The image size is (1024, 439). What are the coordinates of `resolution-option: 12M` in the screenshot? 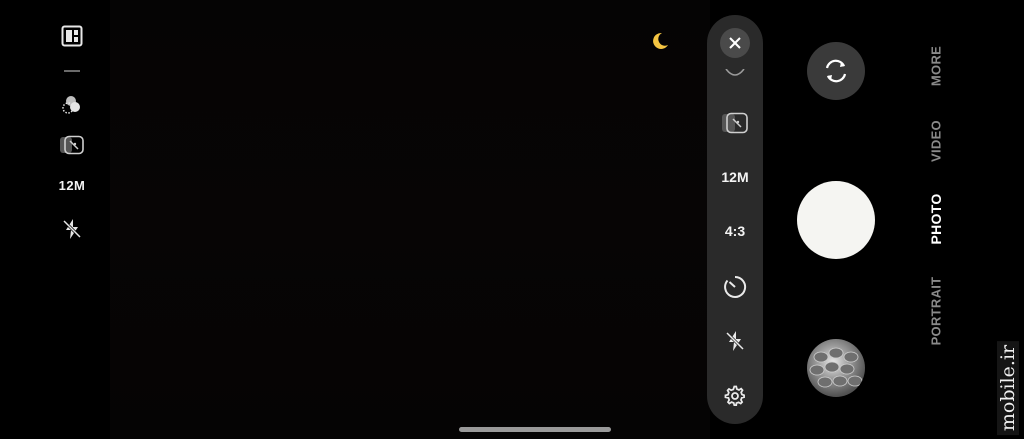 It's located at (734, 177).